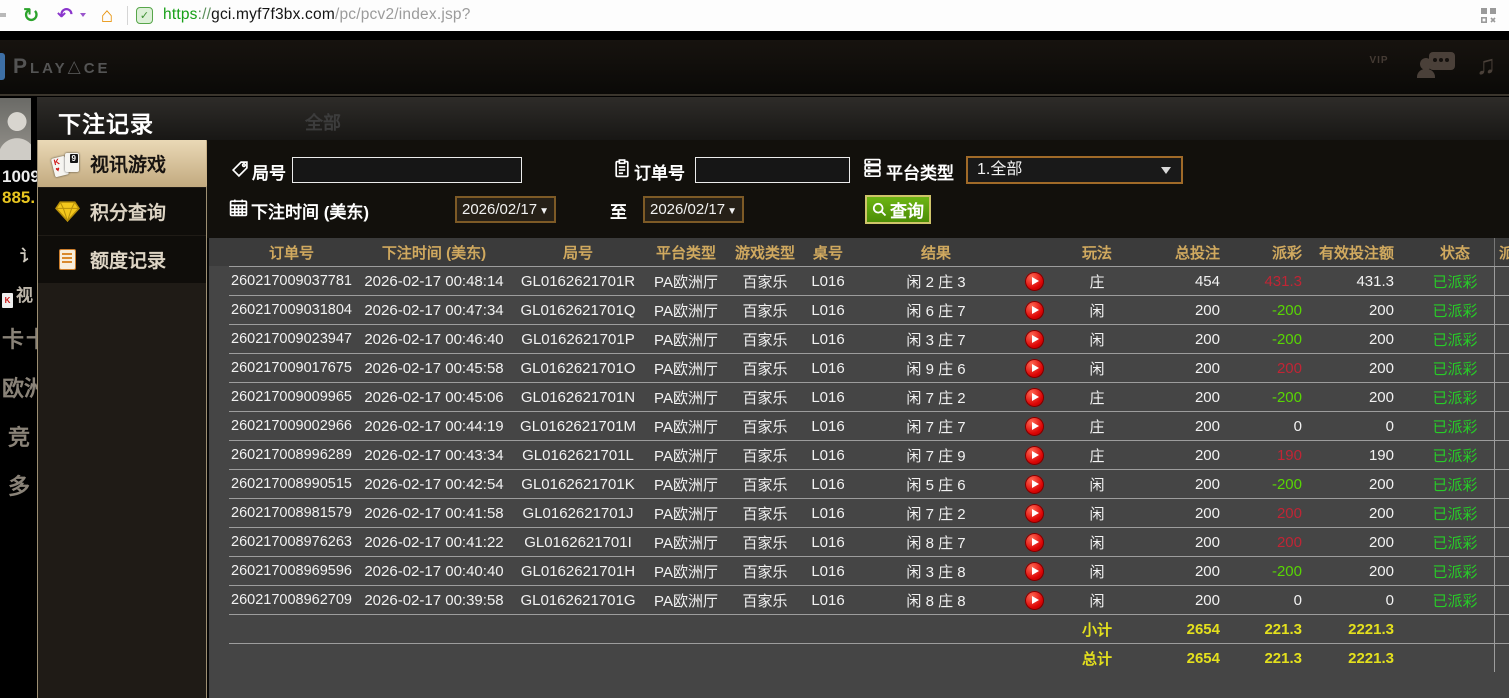  I want to click on playing-cards-icon: K ♥ 9, so click(67, 164).